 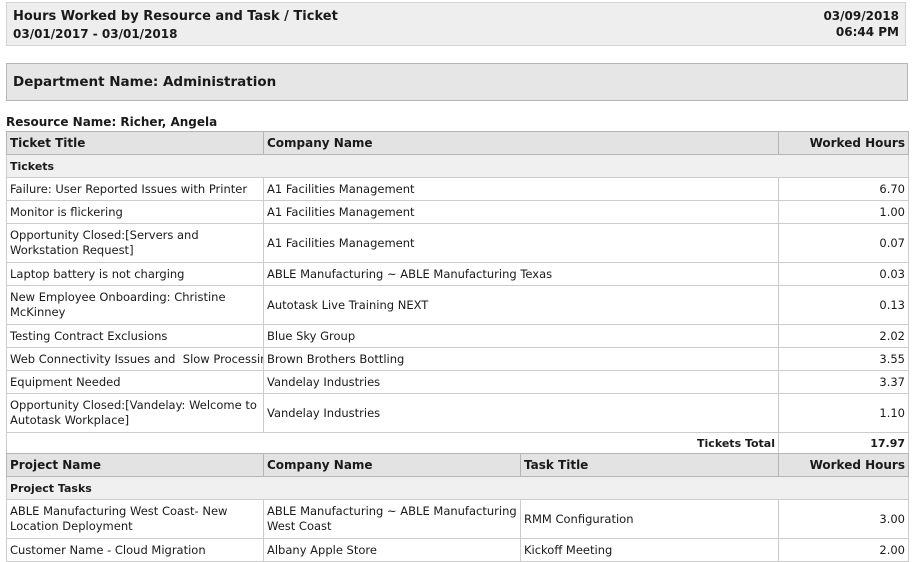 I want to click on tickets-section-row: Tickets, so click(x=457, y=166).